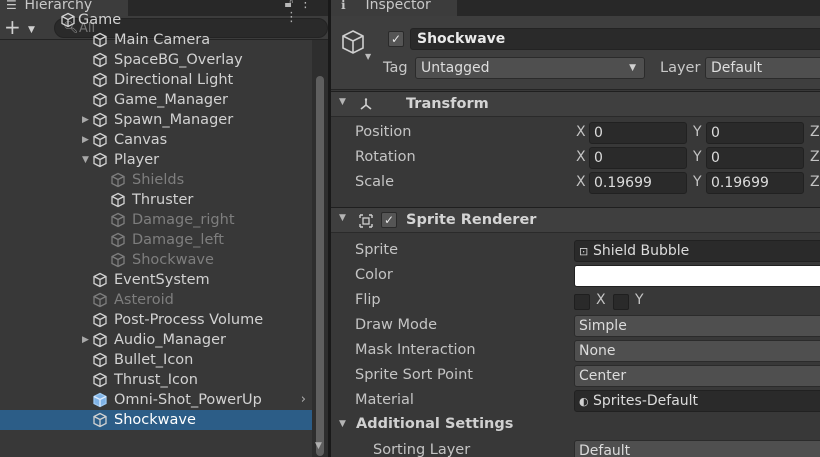 This screenshot has height=457, width=820. I want to click on color-swatch, so click(697, 276).